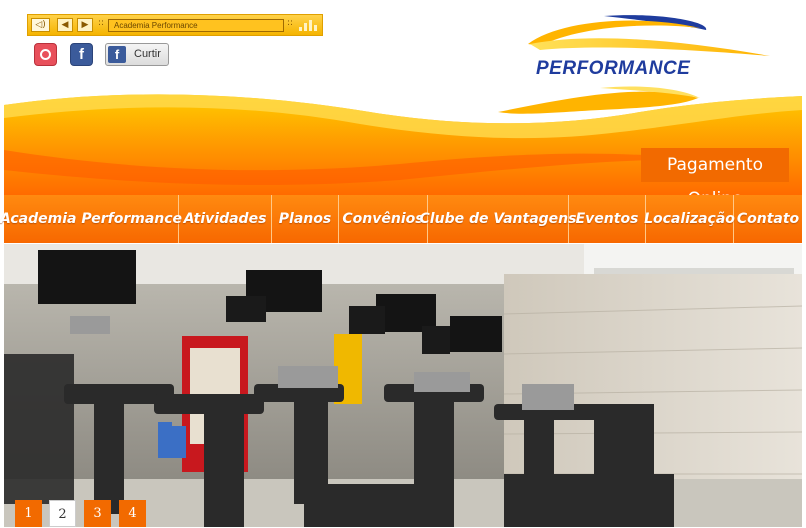 This screenshot has height=528, width=806. I want to click on facebook-like-icon: f, so click(117, 54).